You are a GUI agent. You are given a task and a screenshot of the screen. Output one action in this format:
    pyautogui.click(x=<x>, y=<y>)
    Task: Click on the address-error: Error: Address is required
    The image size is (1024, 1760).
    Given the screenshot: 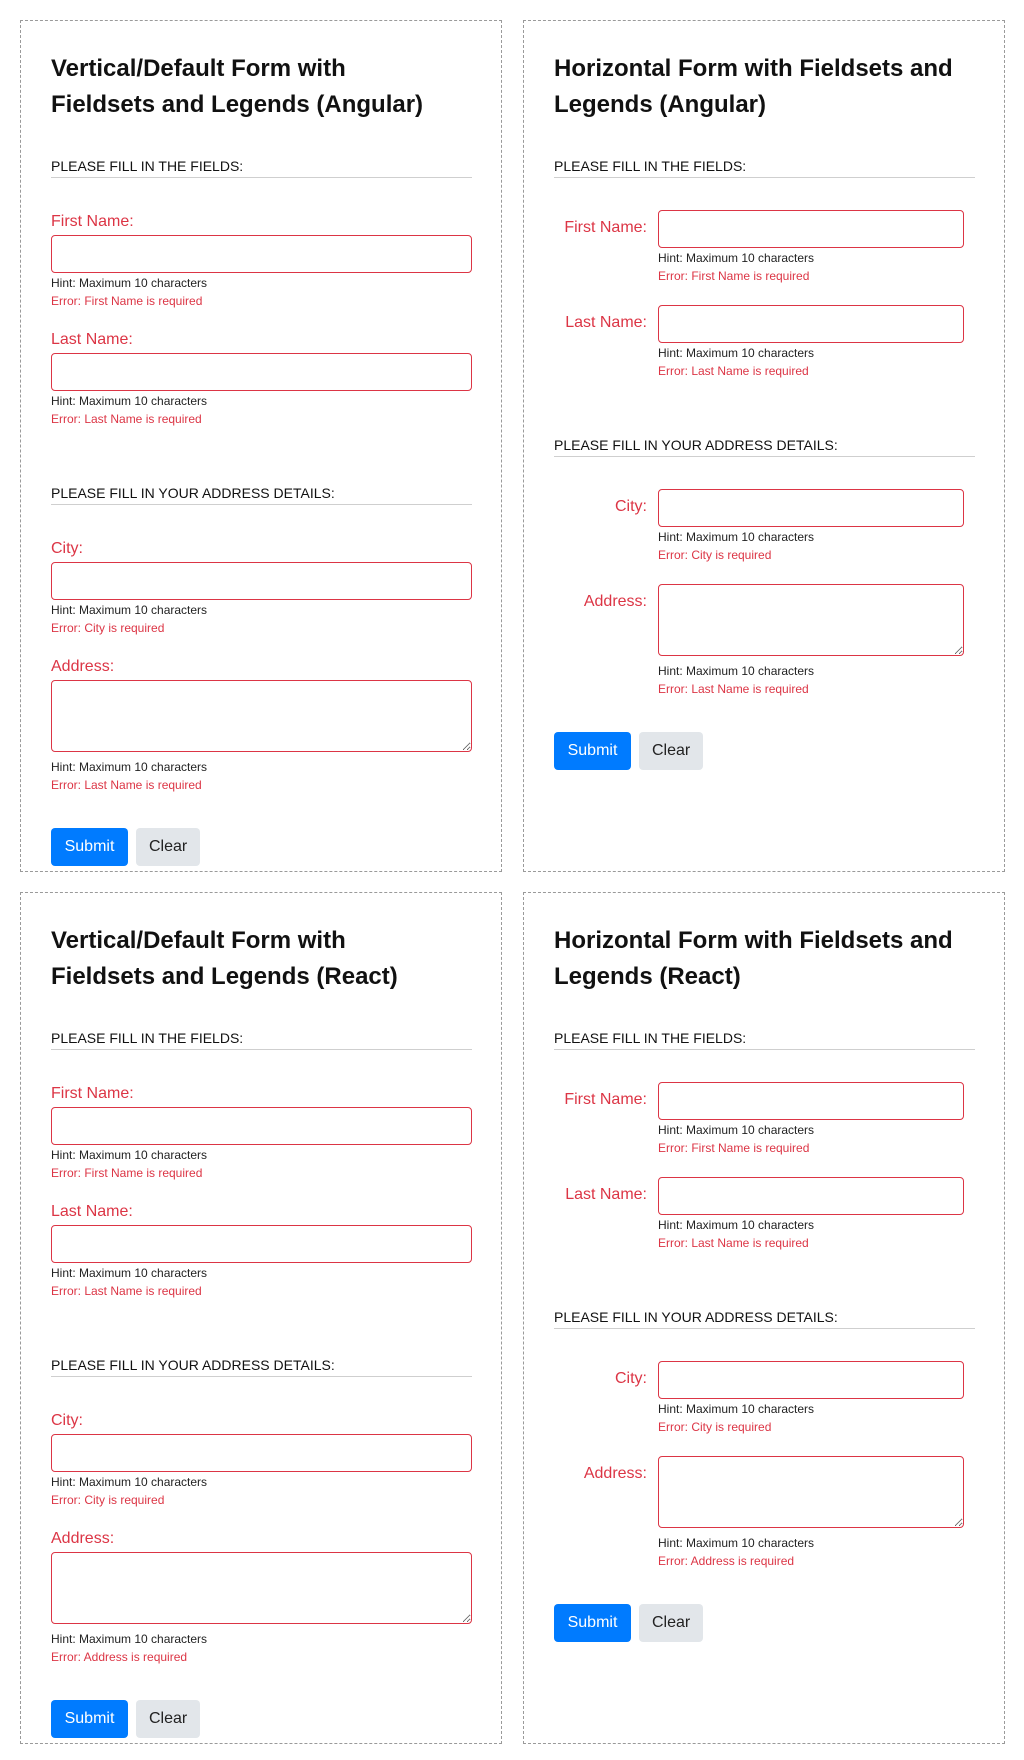 What is the action you would take?
    pyautogui.click(x=119, y=1657)
    